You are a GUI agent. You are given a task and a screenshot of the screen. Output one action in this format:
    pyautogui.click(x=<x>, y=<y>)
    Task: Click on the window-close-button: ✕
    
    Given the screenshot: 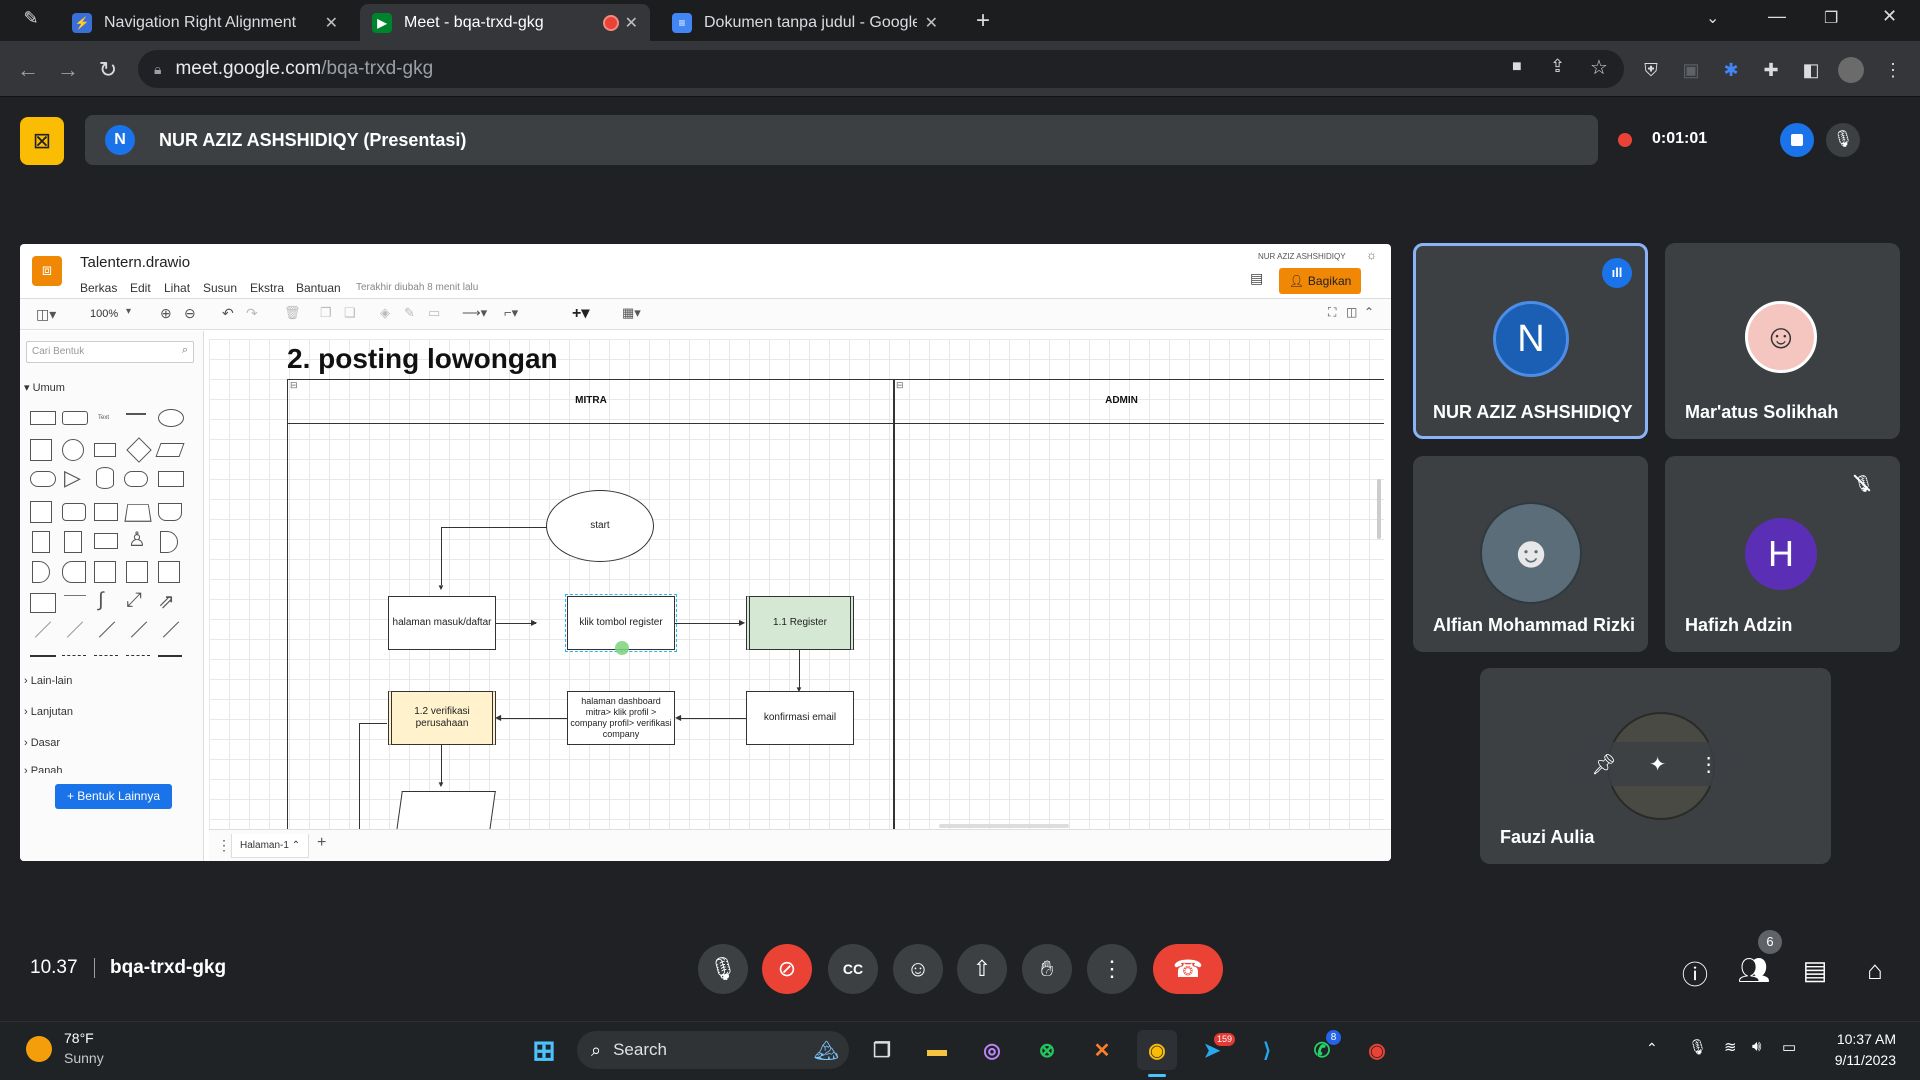 What is the action you would take?
    pyautogui.click(x=1889, y=16)
    